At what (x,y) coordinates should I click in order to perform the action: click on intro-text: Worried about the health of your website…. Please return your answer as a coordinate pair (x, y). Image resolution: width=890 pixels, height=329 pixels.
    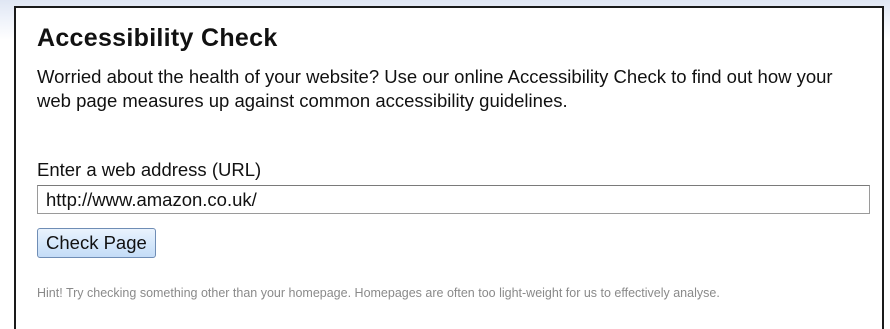
    Looking at the image, I should click on (435, 88).